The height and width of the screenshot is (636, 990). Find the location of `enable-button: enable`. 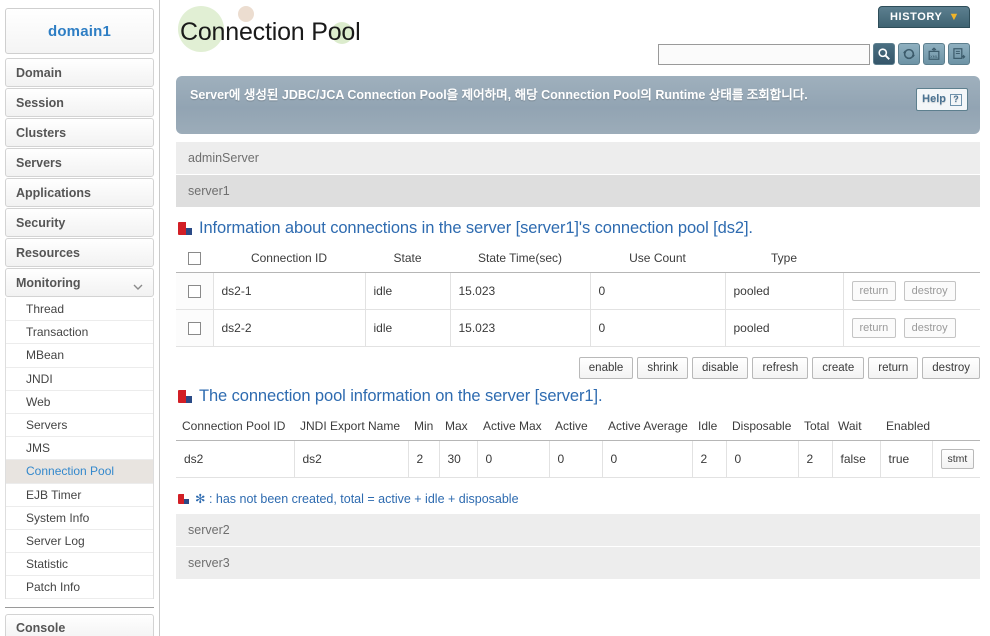

enable-button: enable is located at coordinates (606, 368).